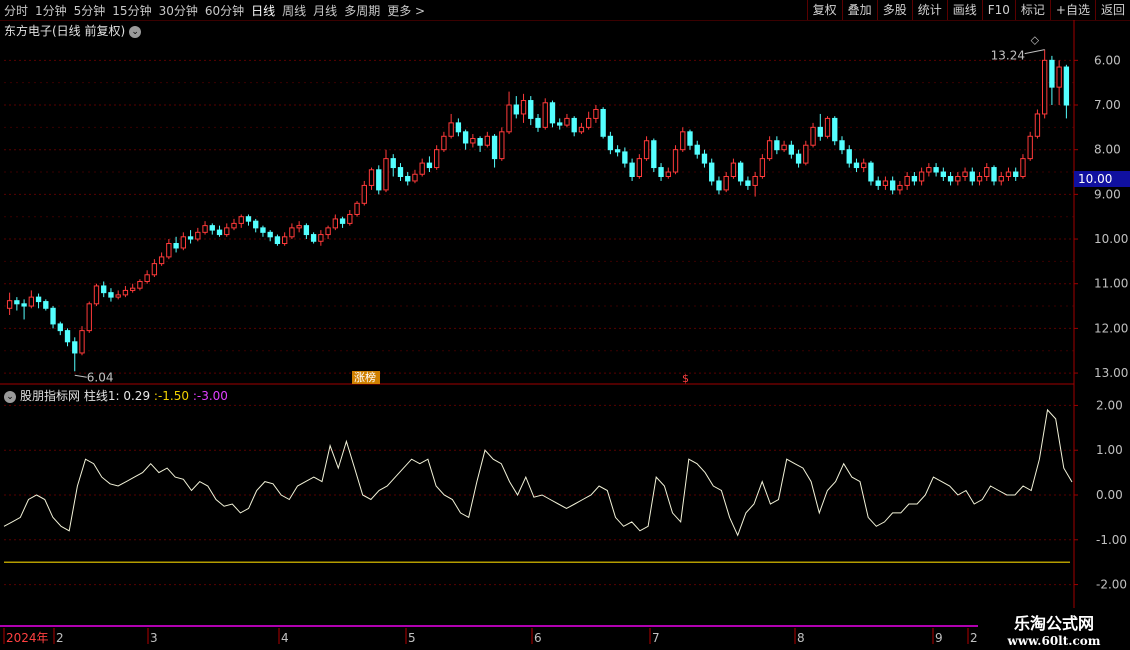  I want to click on high-price-label: 13.24, so click(1008, 56).